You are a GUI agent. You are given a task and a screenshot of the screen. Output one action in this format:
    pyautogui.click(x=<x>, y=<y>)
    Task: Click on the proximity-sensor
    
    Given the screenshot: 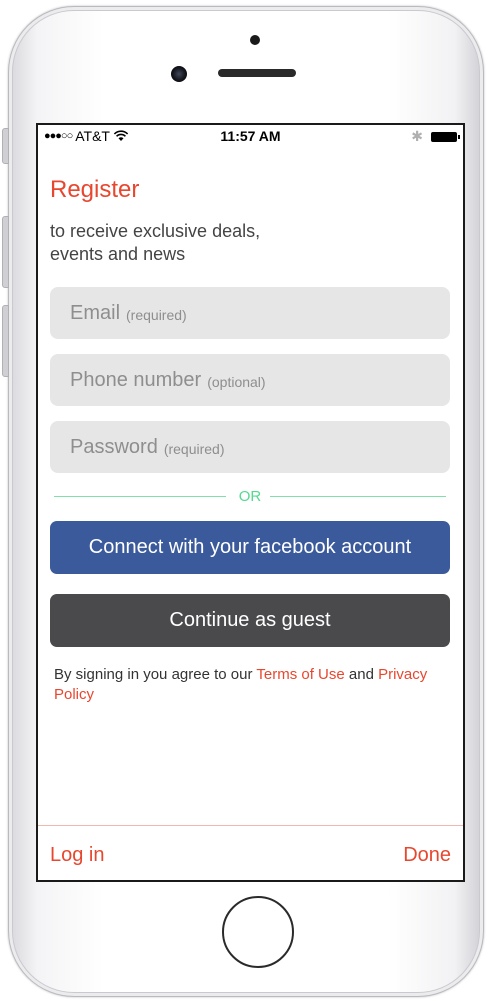 What is the action you would take?
    pyautogui.click(x=255, y=40)
    